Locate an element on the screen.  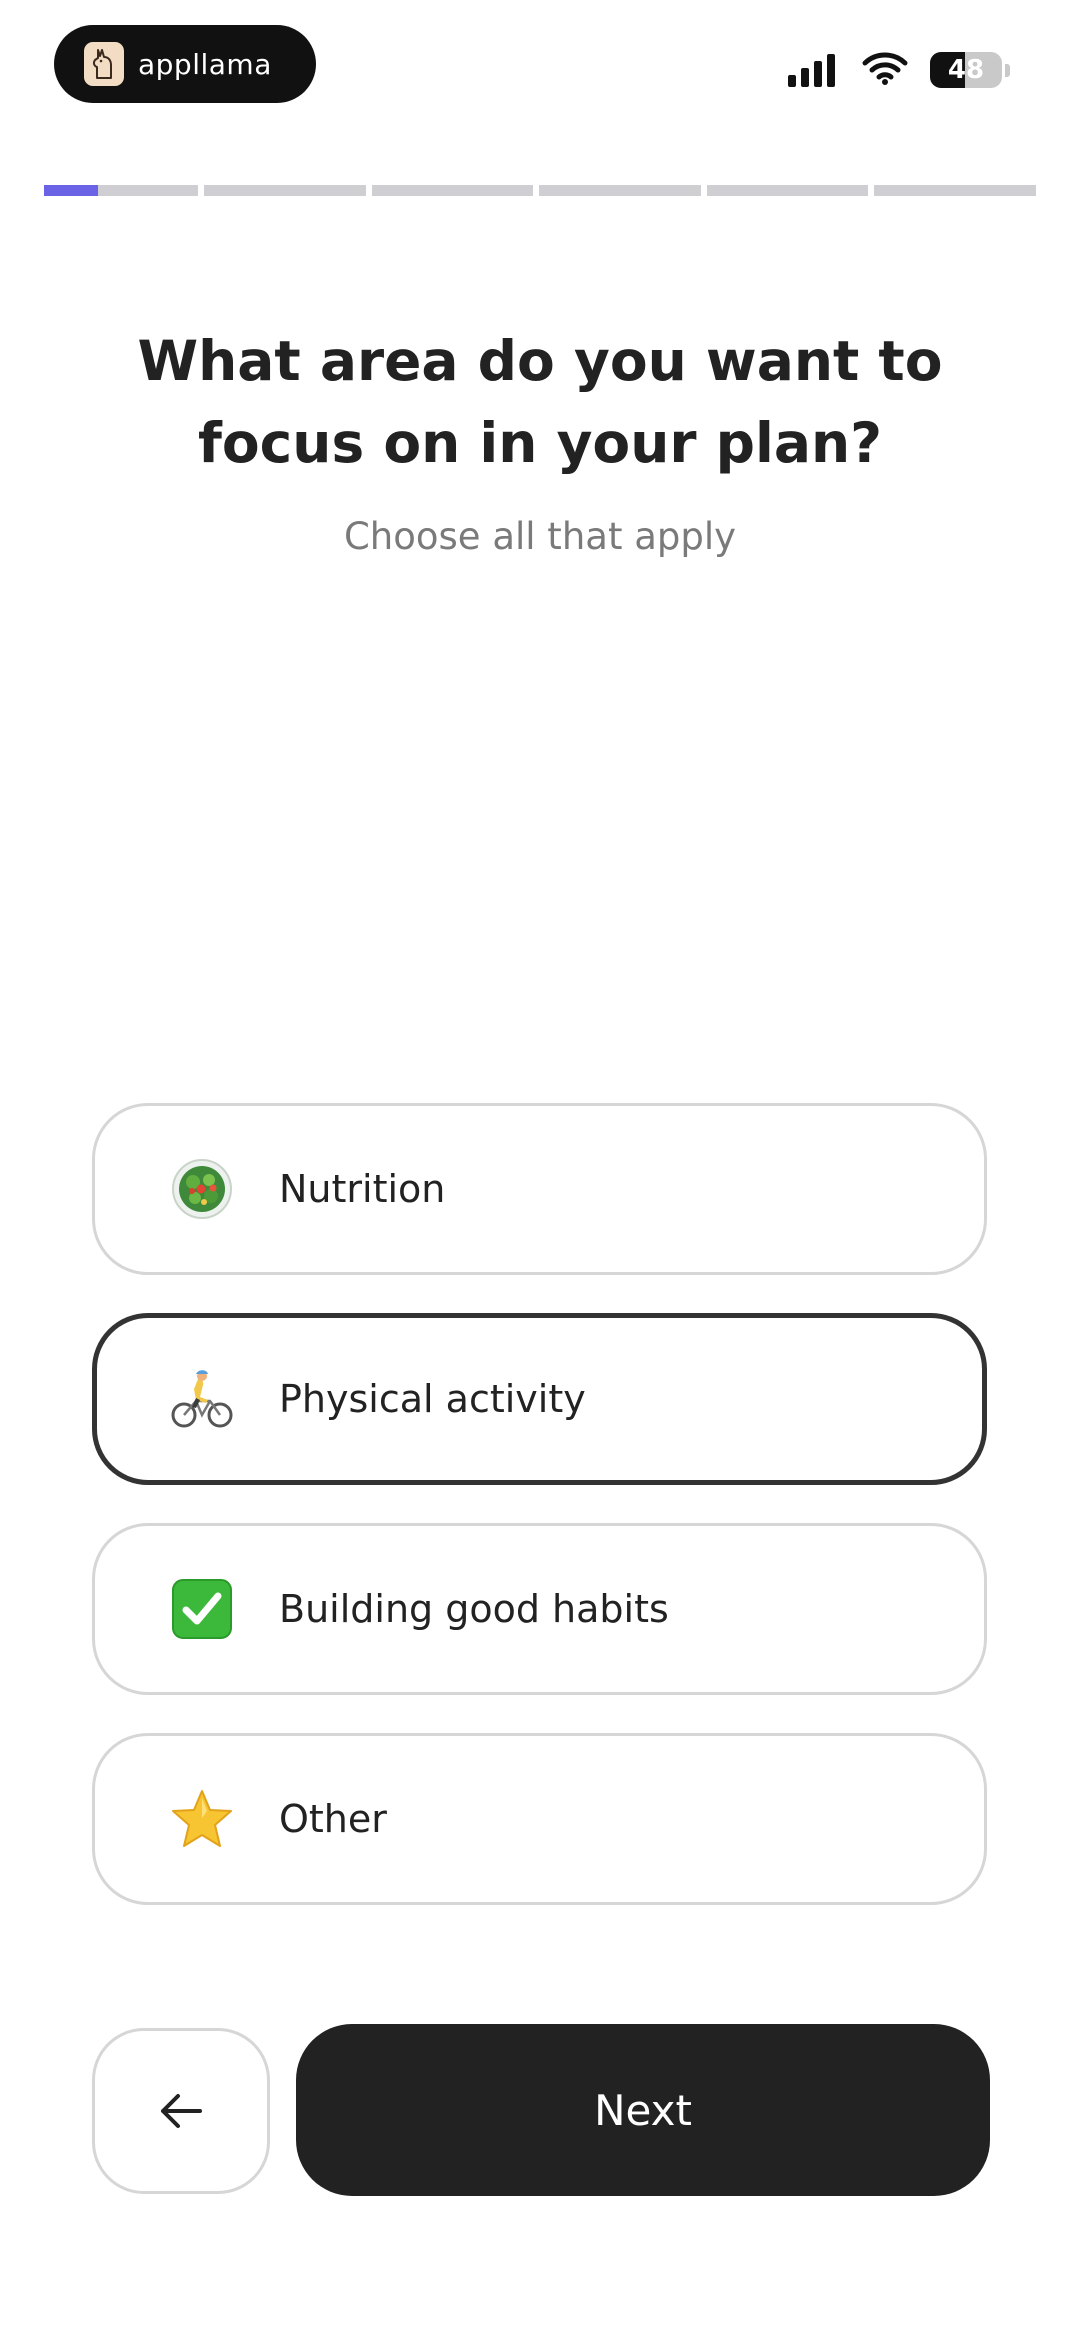
page-title-line-2: focus on in your plan? is located at coordinates (540, 443).